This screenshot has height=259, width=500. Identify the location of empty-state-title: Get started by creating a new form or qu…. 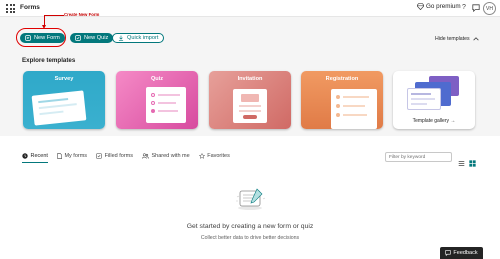
(250, 226).